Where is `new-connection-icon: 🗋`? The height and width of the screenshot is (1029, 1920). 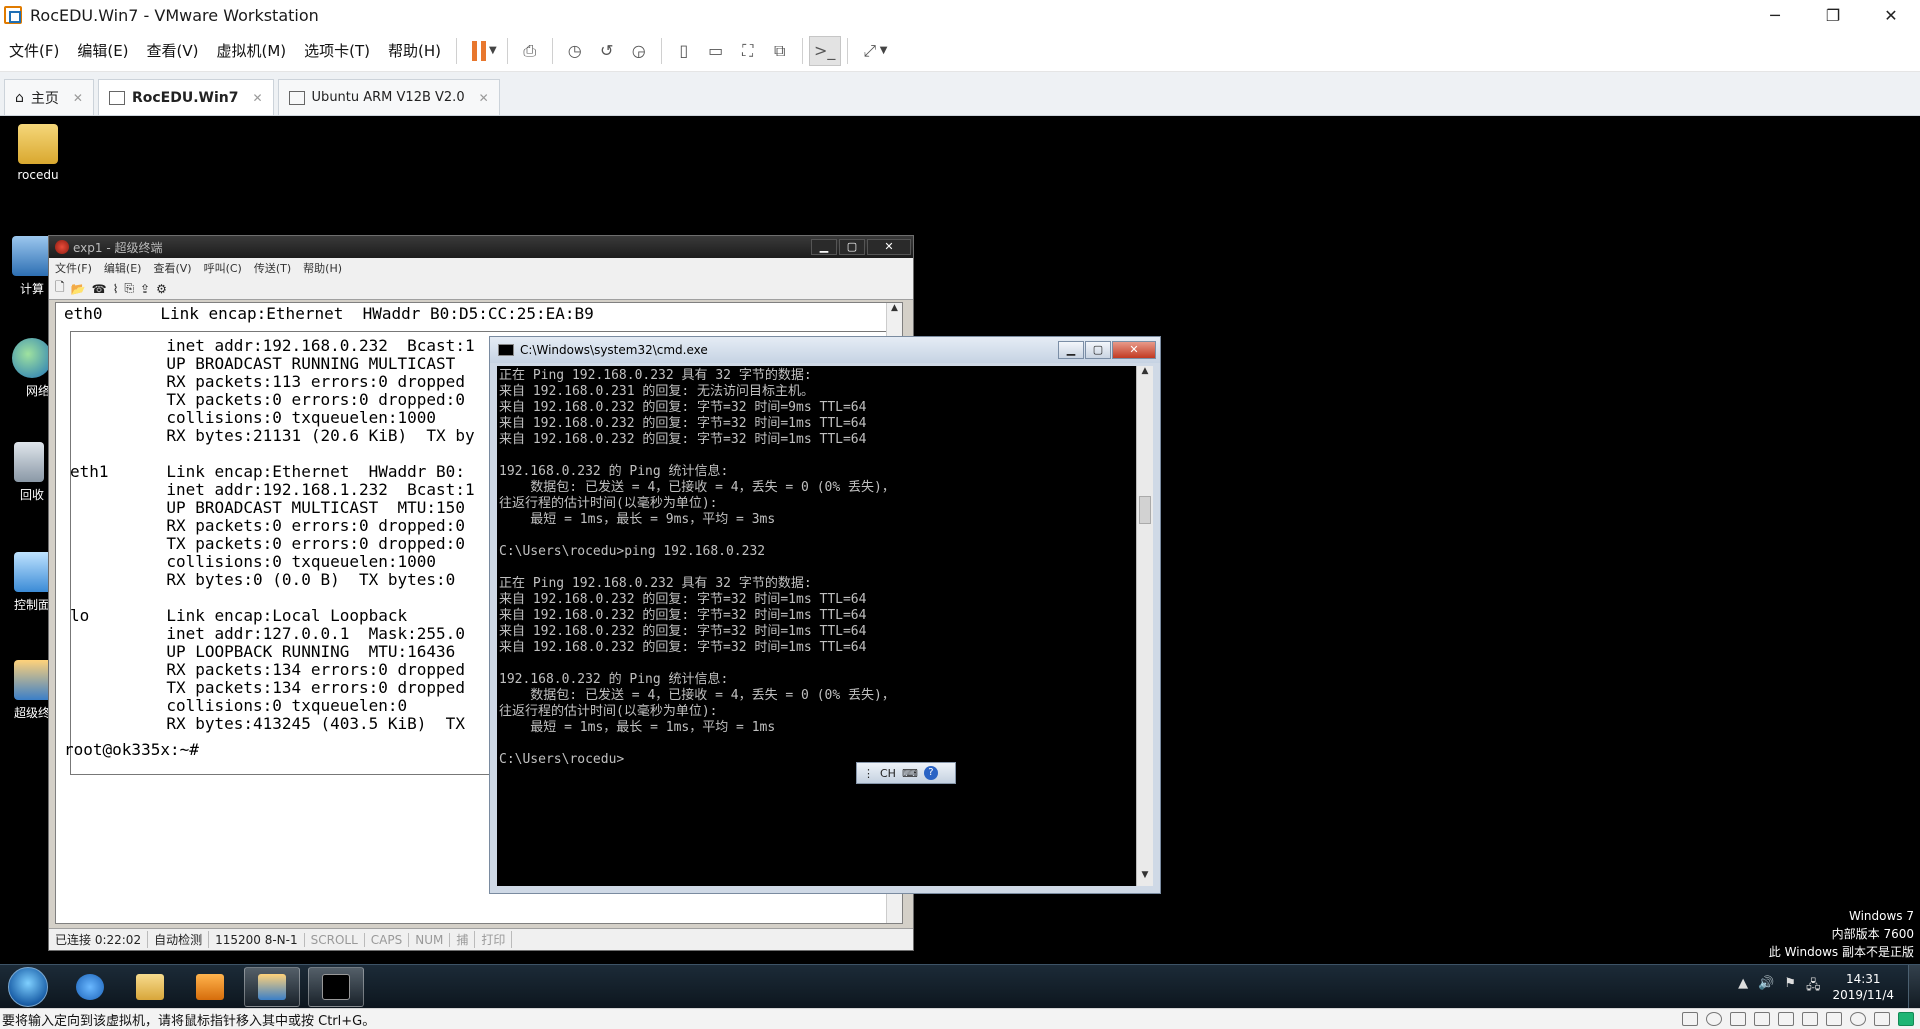 new-connection-icon: 🗋 is located at coordinates (60, 288).